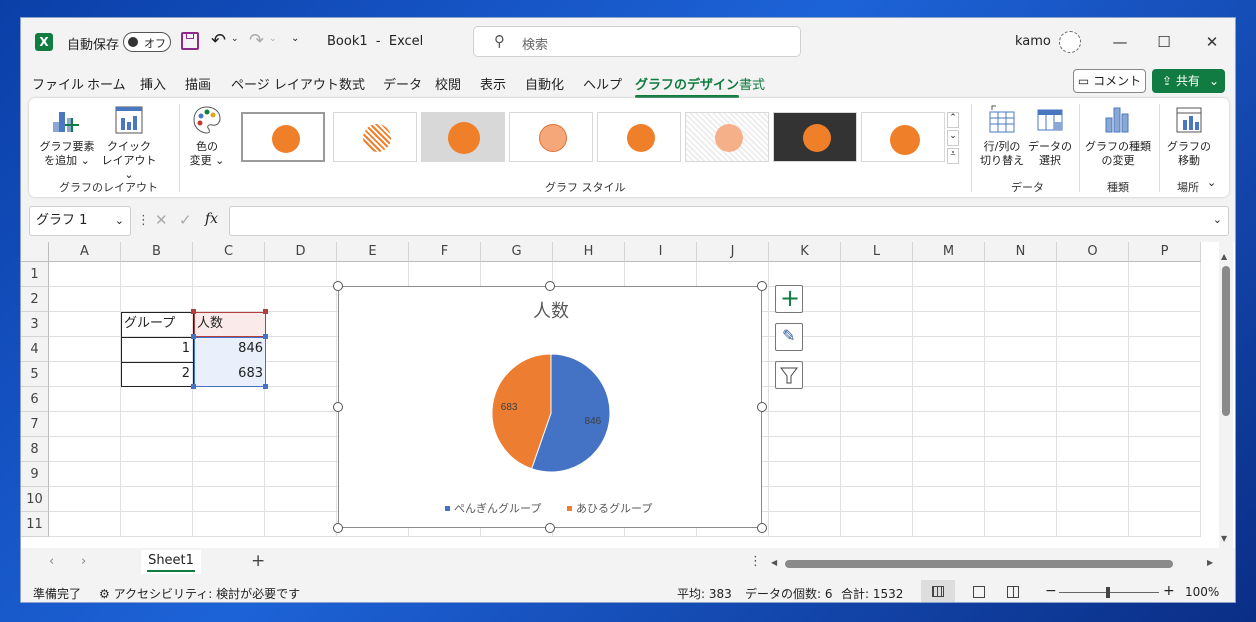  Describe the element at coordinates (157, 324) in the screenshot. I see `cell-b2: グループ` at that location.